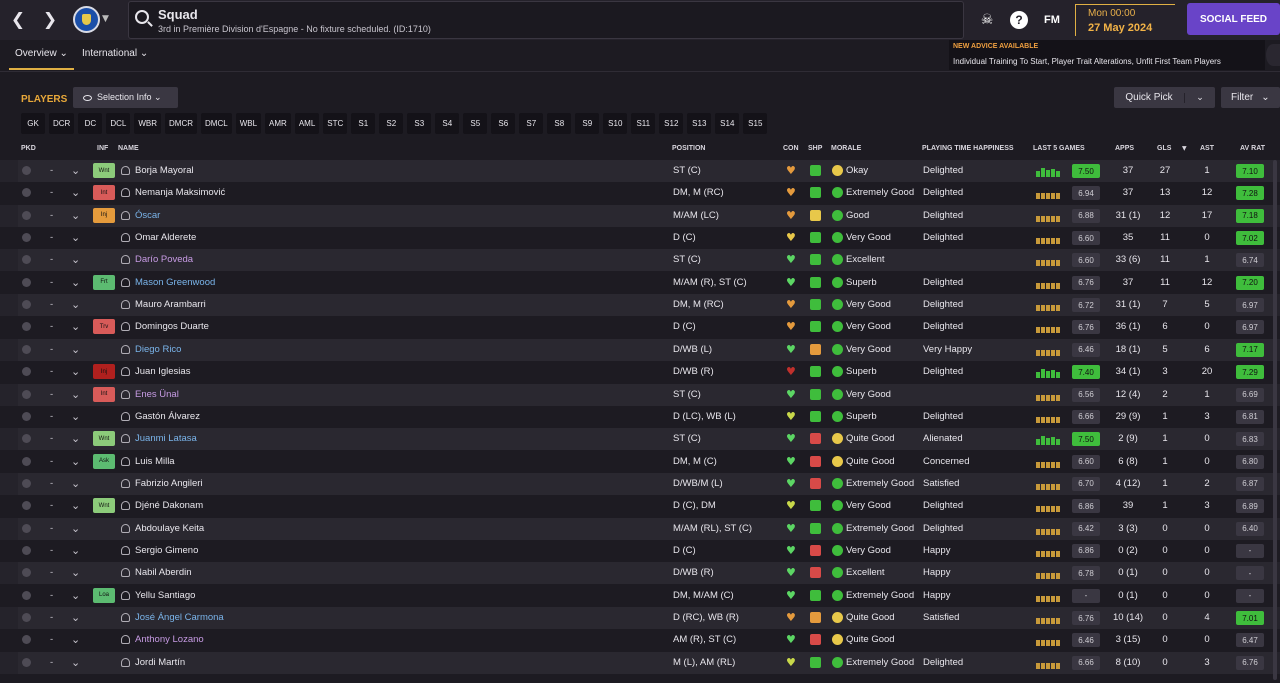  What do you see at coordinates (164, 170) in the screenshot?
I see `player-name: Borja Mayoral` at bounding box center [164, 170].